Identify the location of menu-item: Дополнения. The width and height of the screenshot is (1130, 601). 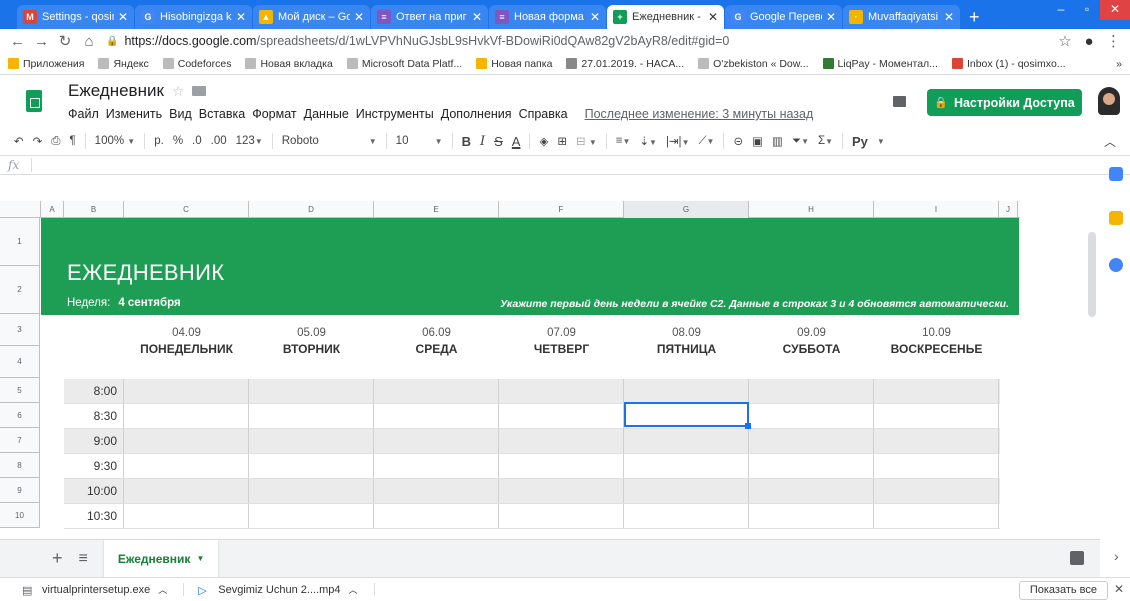
(476, 114).